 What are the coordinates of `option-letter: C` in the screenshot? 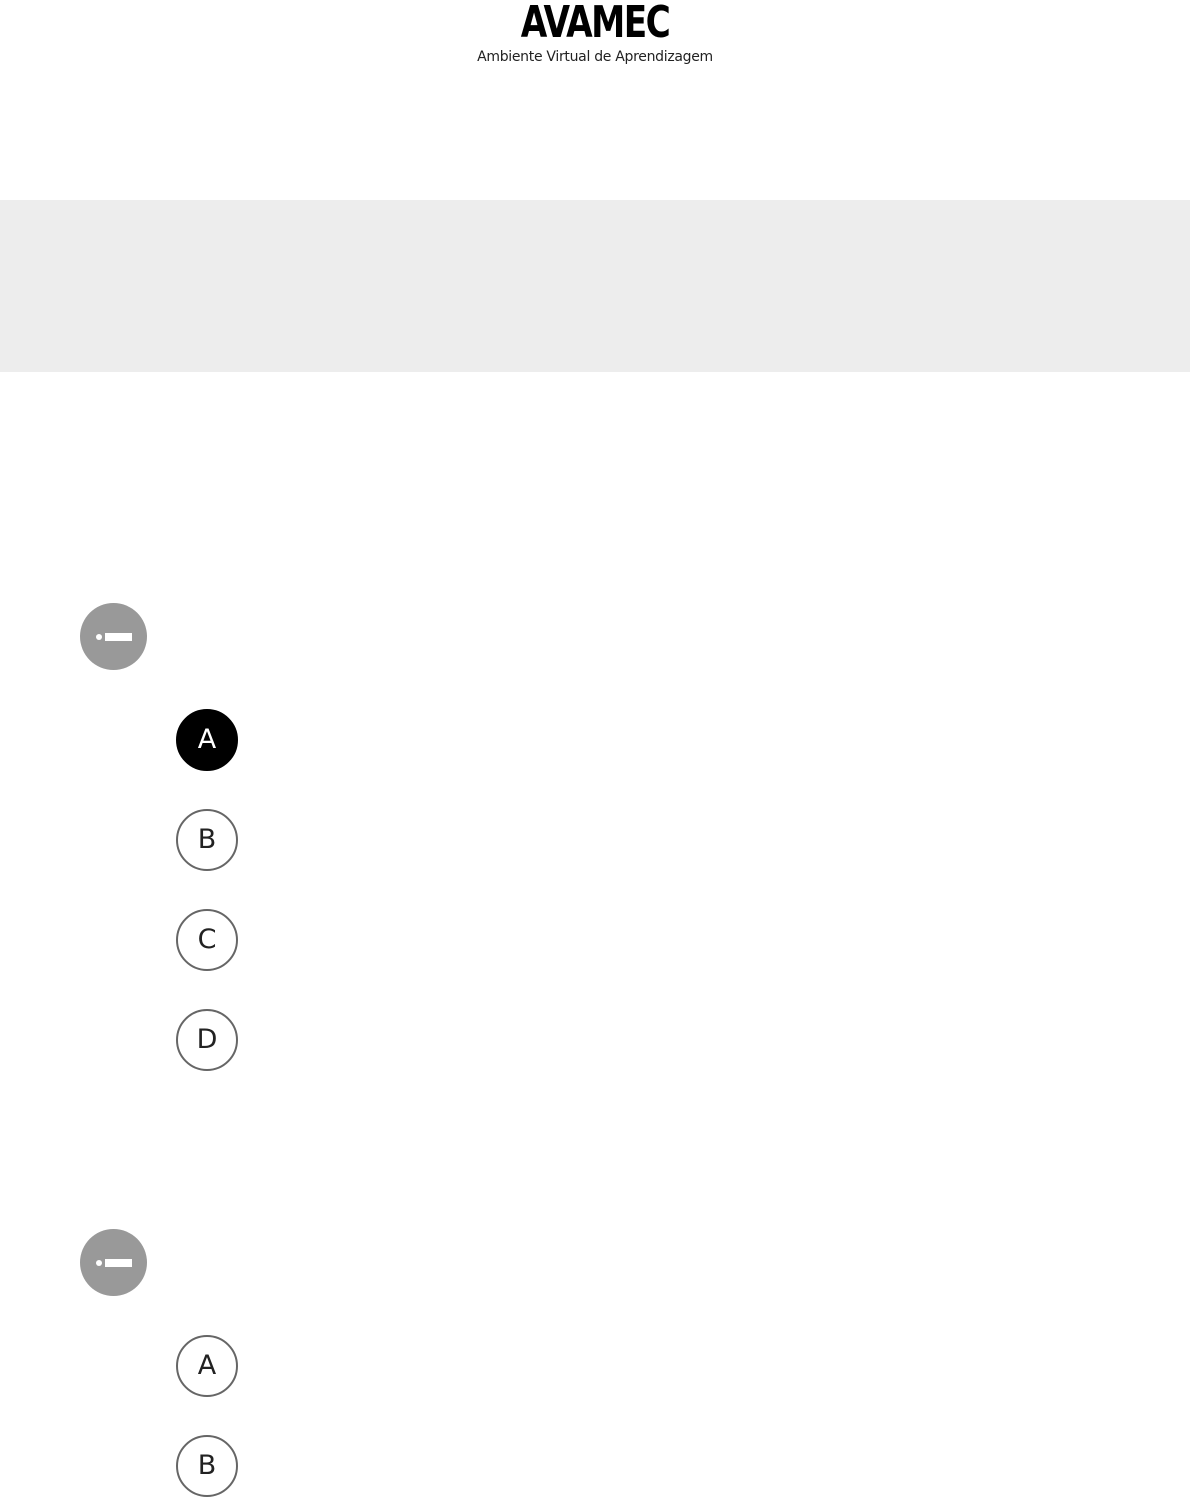 It's located at (207, 939).